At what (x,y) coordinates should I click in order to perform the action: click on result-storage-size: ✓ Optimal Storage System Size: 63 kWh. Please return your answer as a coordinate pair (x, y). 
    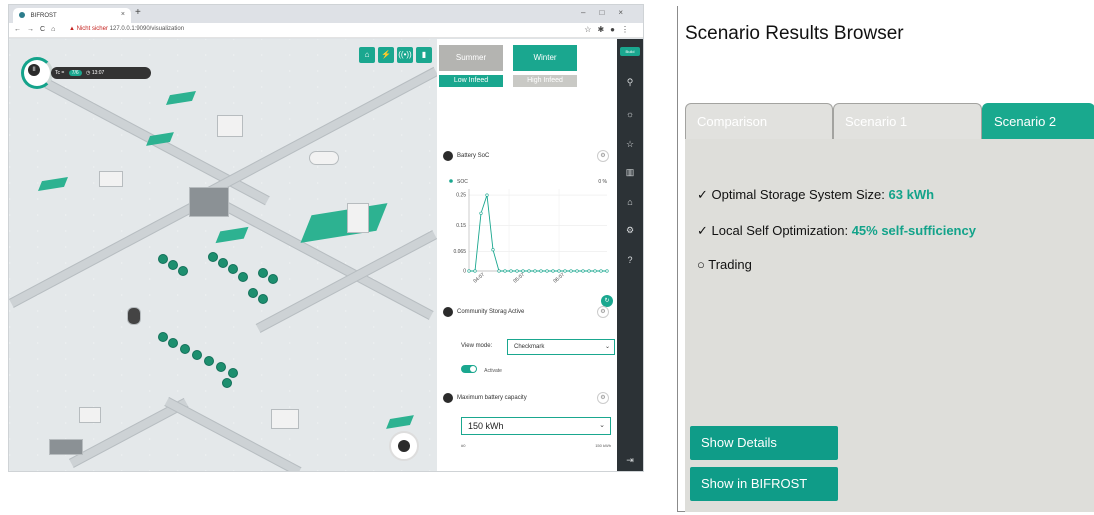
    Looking at the image, I should click on (815, 195).